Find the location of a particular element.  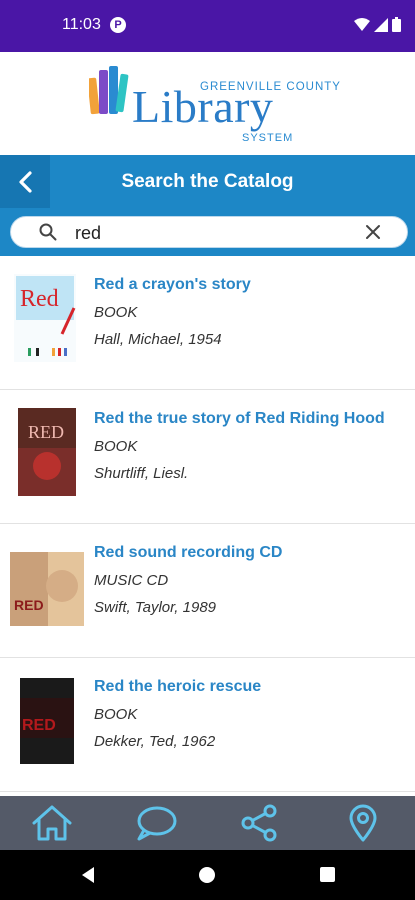

search-box is located at coordinates (209, 232).